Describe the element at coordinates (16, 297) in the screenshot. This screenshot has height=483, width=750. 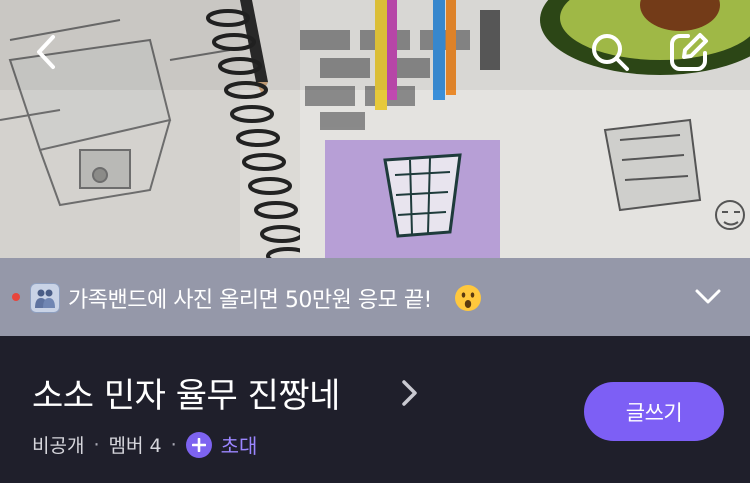
I see `unread-dot` at that location.